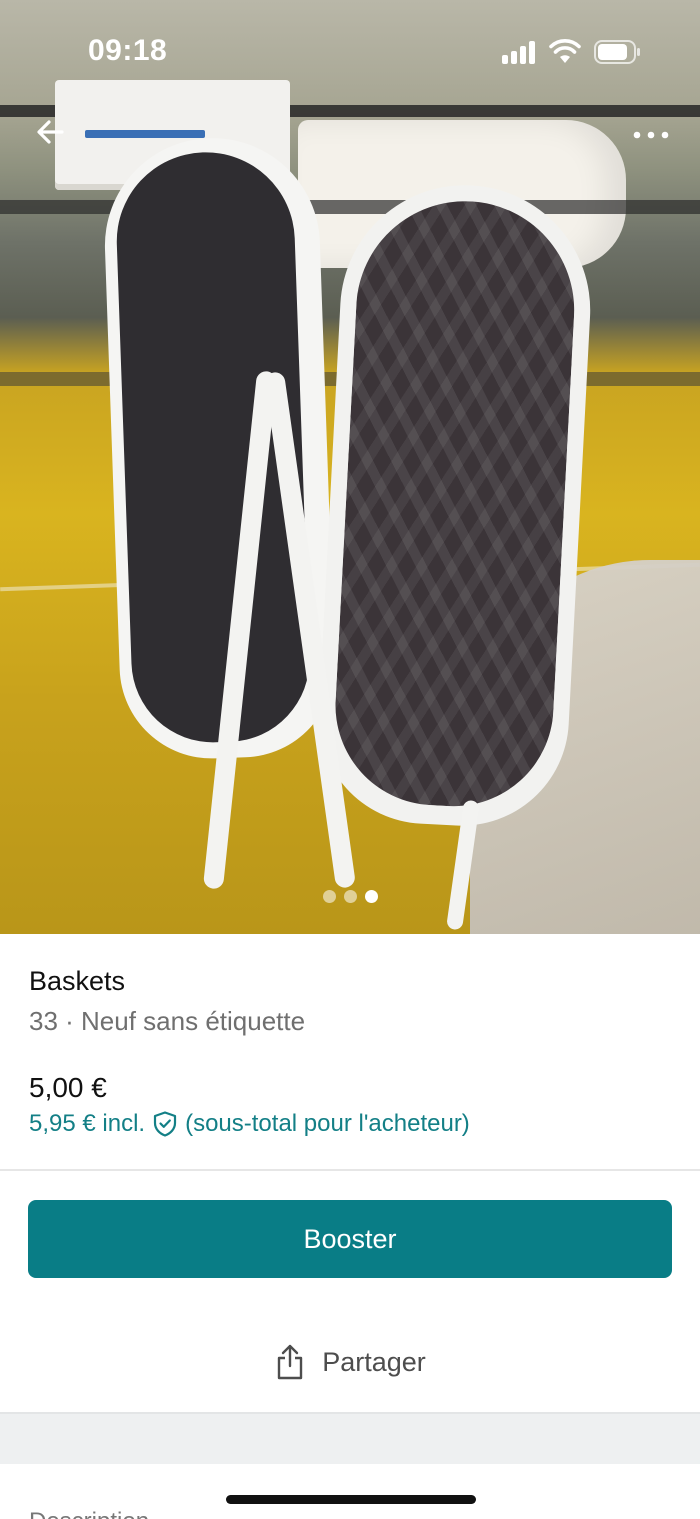 The width and height of the screenshot is (700, 1519). I want to click on arrow-left-icon, so click(50, 132).